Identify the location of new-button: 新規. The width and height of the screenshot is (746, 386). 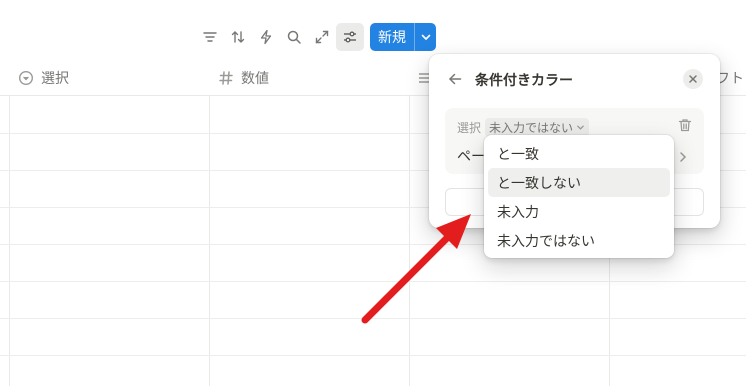
(403, 37).